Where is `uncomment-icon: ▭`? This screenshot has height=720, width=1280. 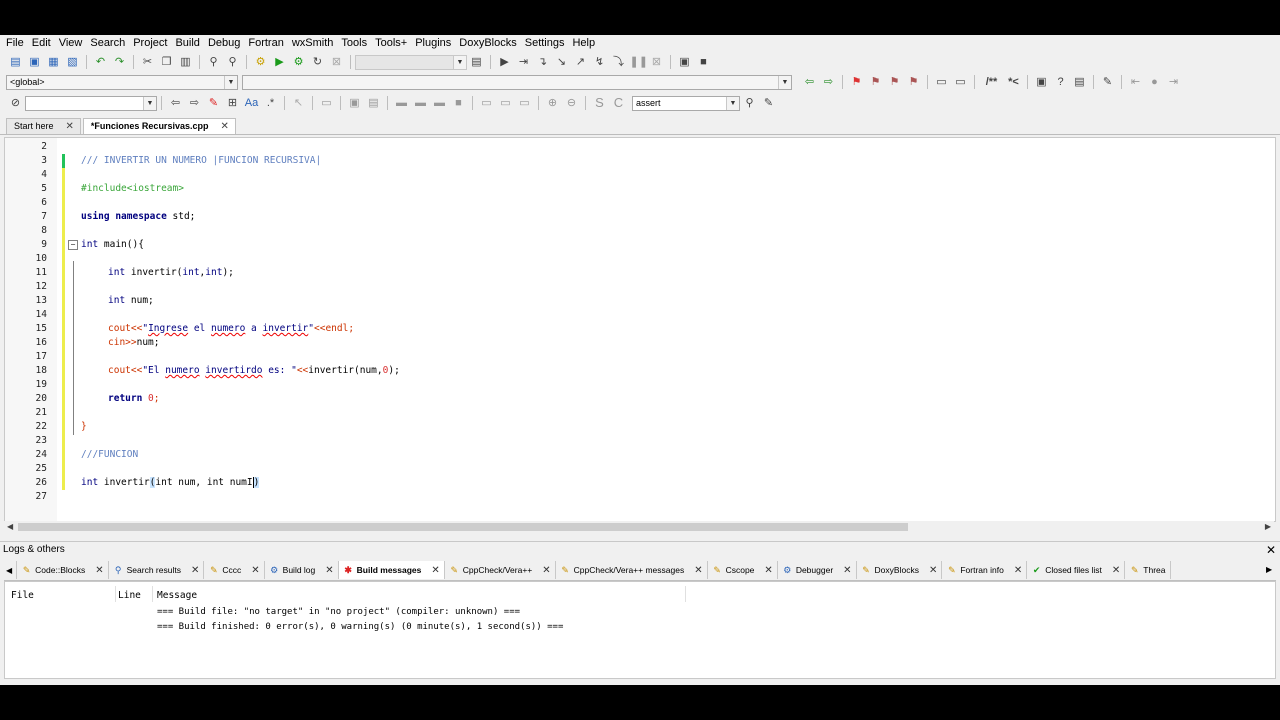 uncomment-icon: ▭ is located at coordinates (961, 82).